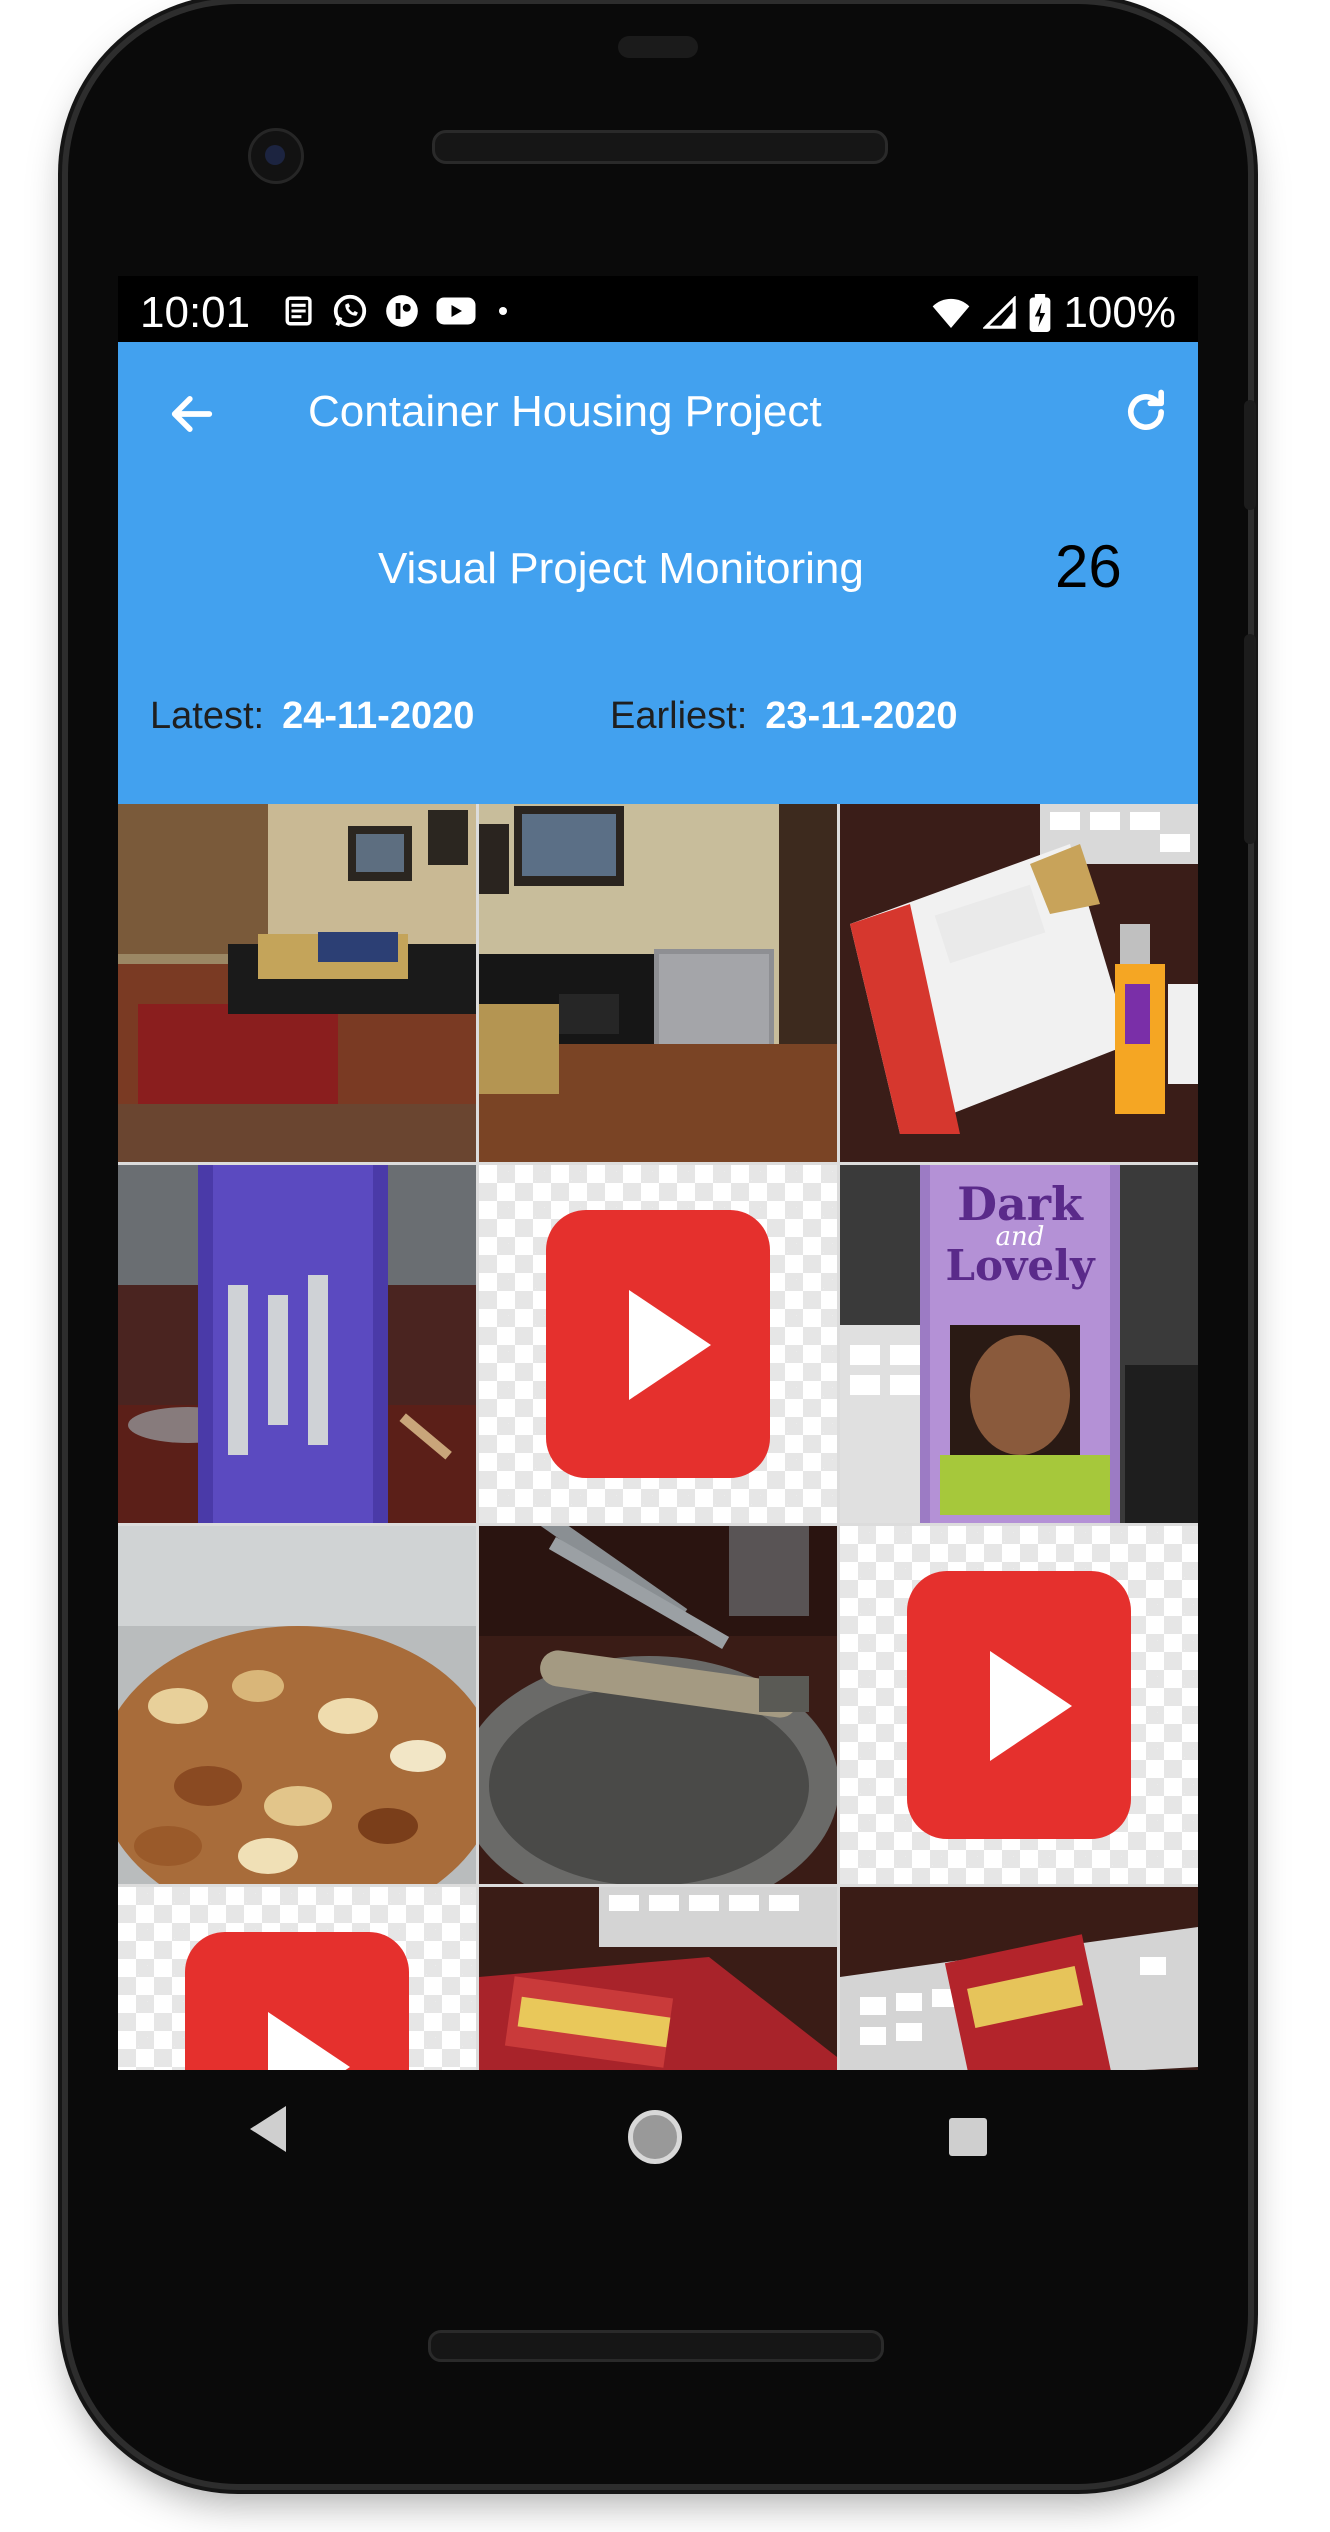 The image size is (1330, 2532). I want to click on photo-icon: Dark and Lovely, so click(1019, 1344).